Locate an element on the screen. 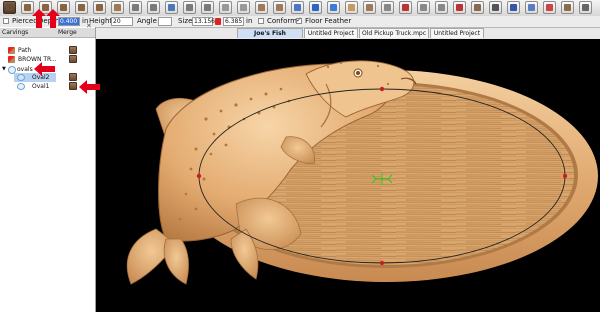 This screenshot has width=600, height=312. tile-tool-icon is located at coordinates (243, 7).